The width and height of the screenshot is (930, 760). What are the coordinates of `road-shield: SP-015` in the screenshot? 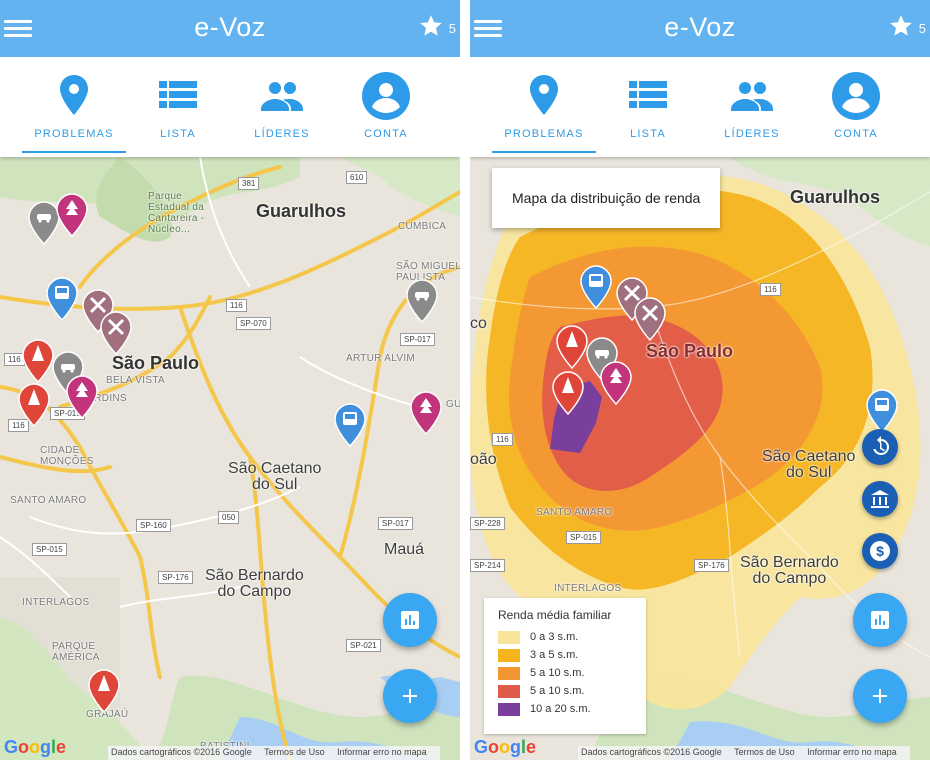 It's located at (583, 537).